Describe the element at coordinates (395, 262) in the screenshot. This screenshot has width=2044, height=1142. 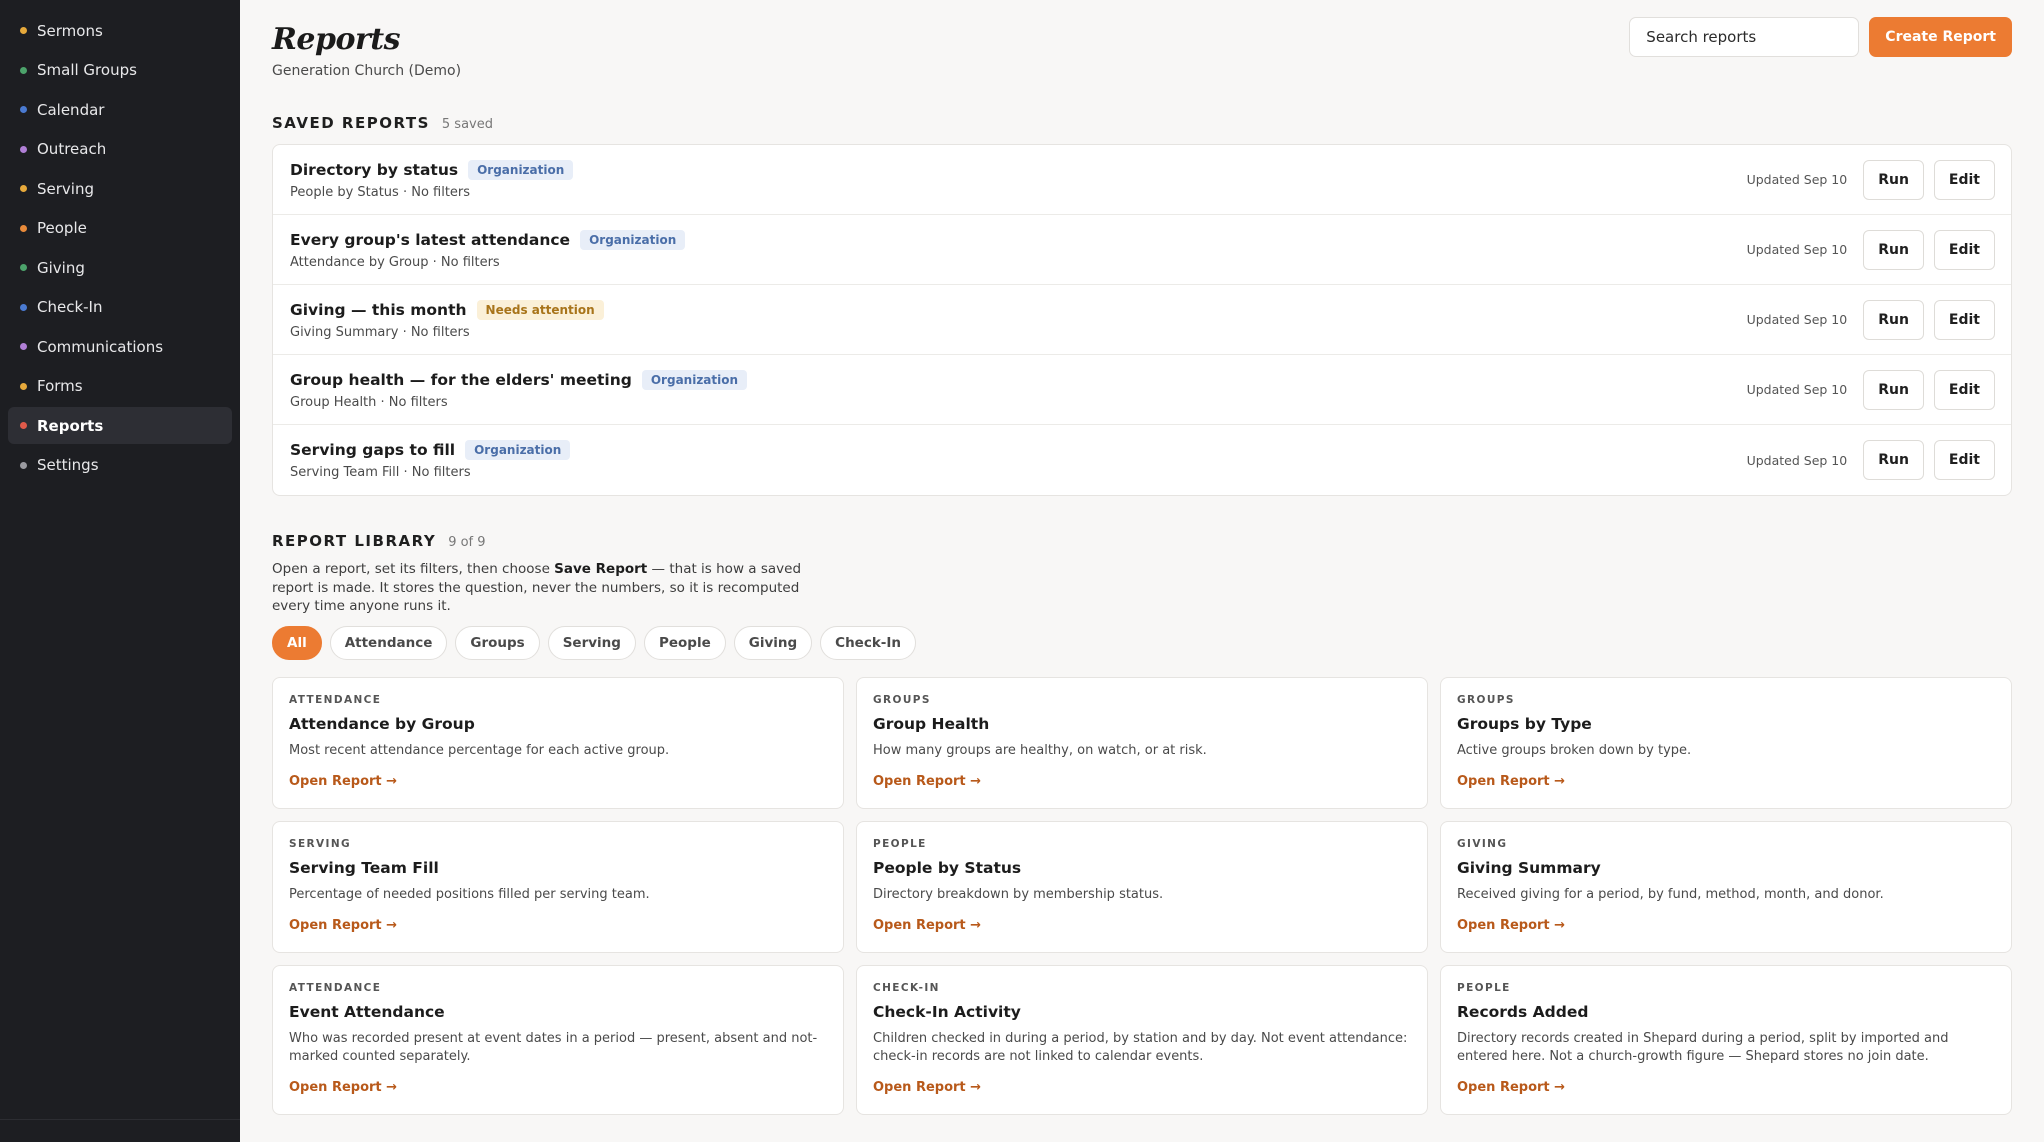
I see `saved-report-meta: Attendance by Group · No filters` at that location.